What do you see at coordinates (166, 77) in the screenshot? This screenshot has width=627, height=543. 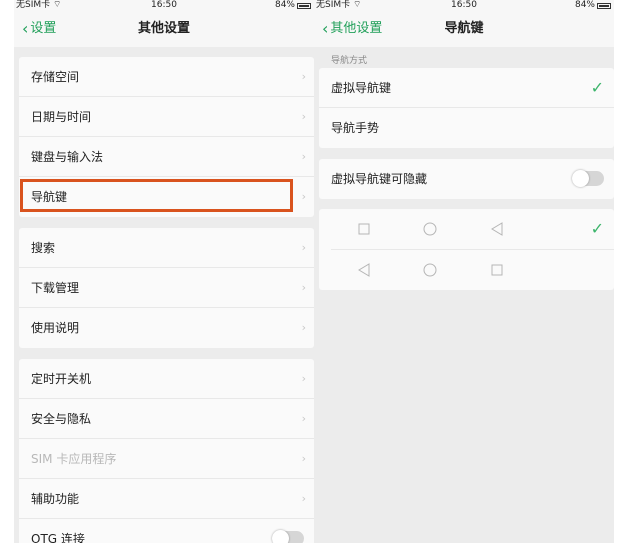 I see `settings-item-storage: 存储空间 ›` at bounding box center [166, 77].